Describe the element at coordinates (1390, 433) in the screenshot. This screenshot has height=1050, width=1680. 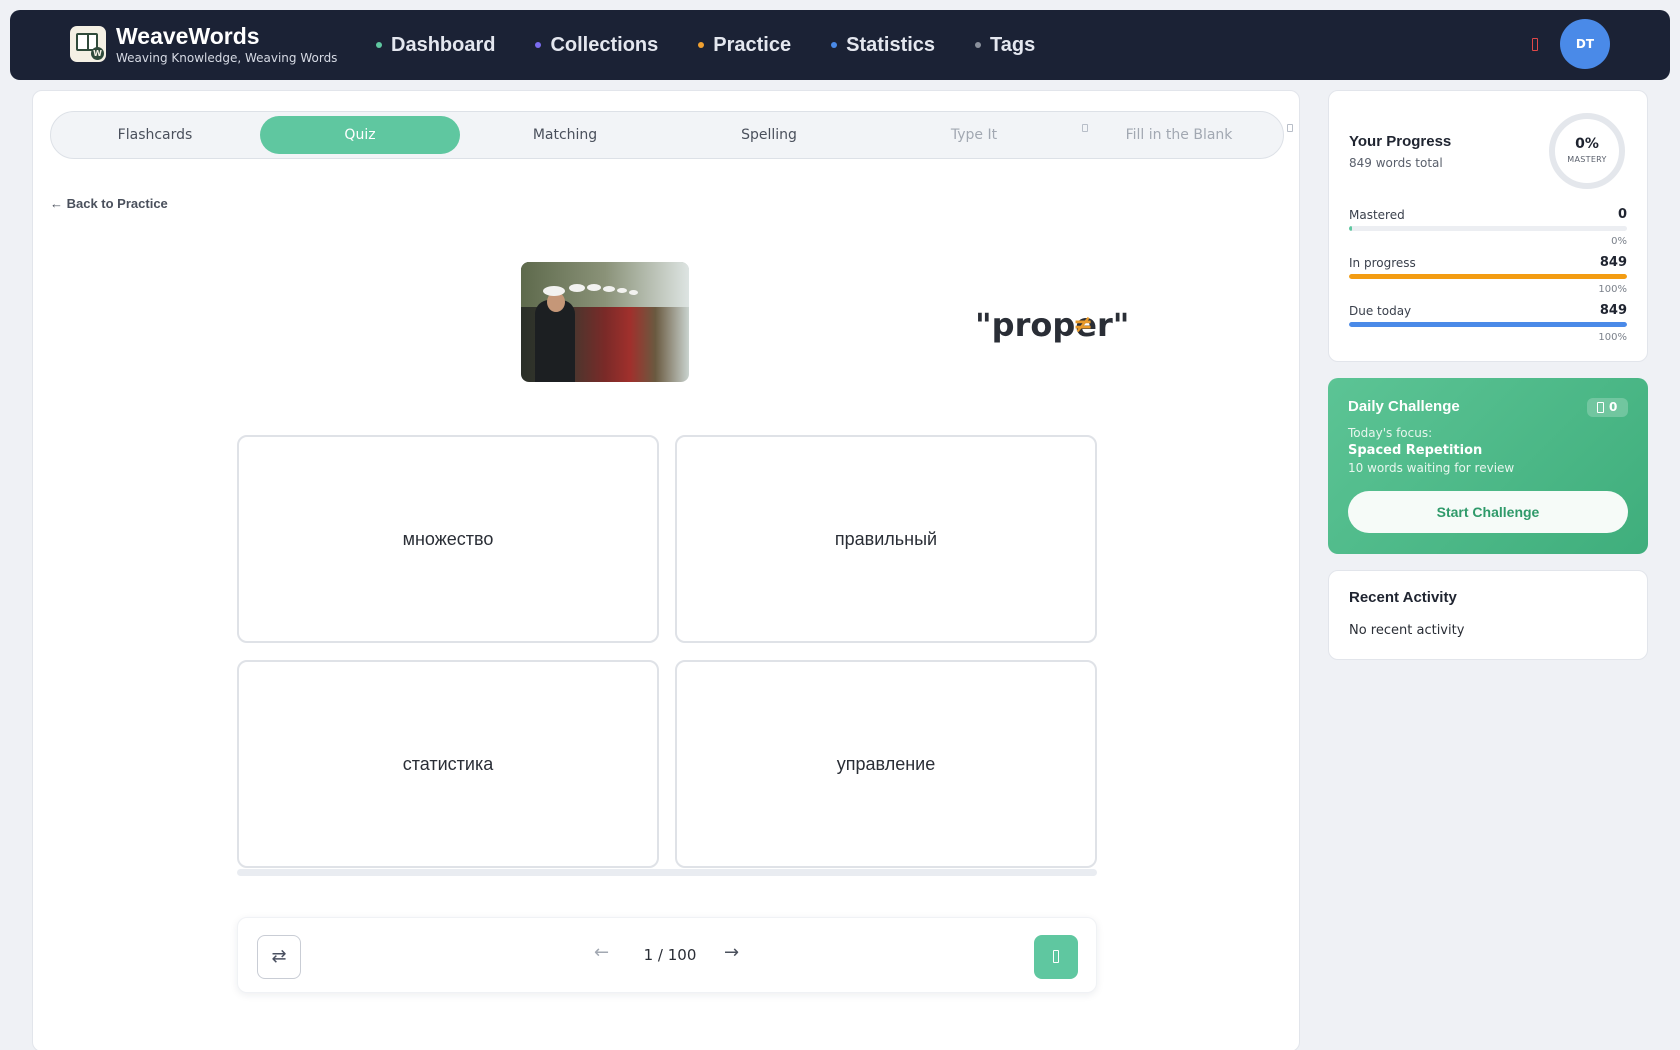
I see `challenge-focus-label: Today's focus:` at that location.